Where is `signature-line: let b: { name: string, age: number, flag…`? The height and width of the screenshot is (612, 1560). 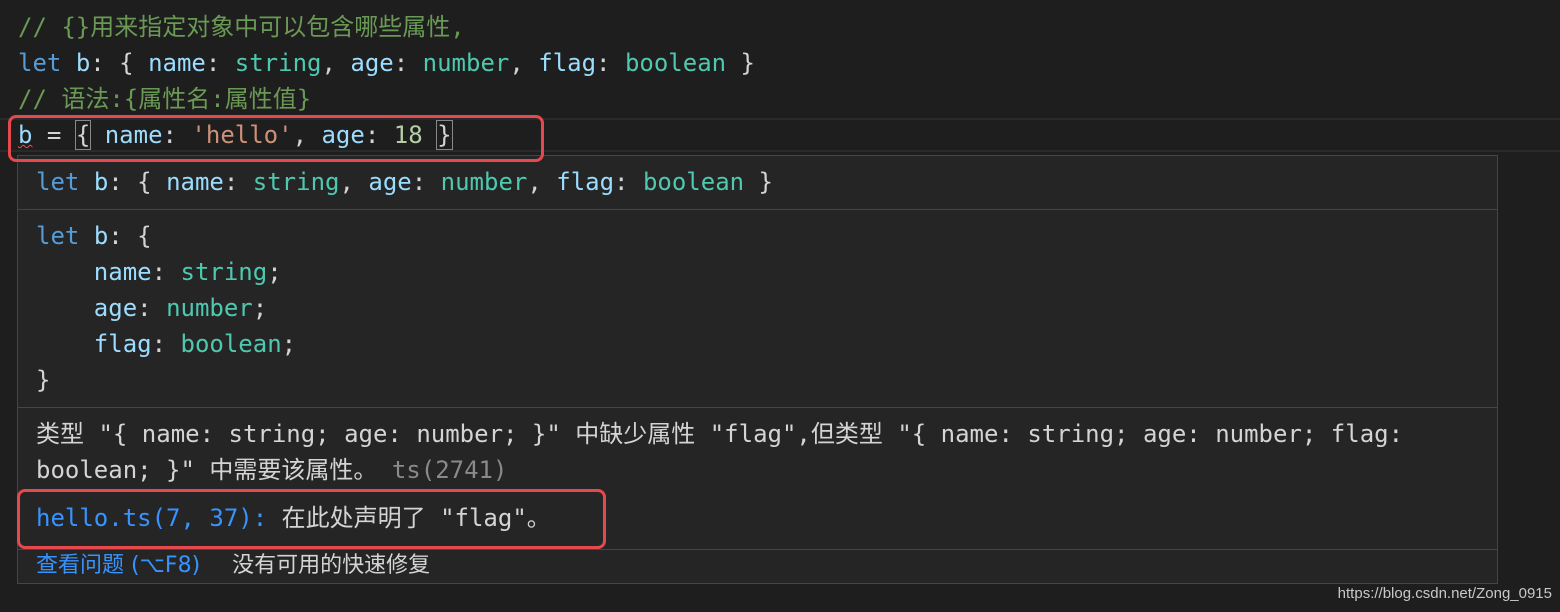 signature-line: let b: { name: string, age: number, flag… is located at coordinates (404, 182).